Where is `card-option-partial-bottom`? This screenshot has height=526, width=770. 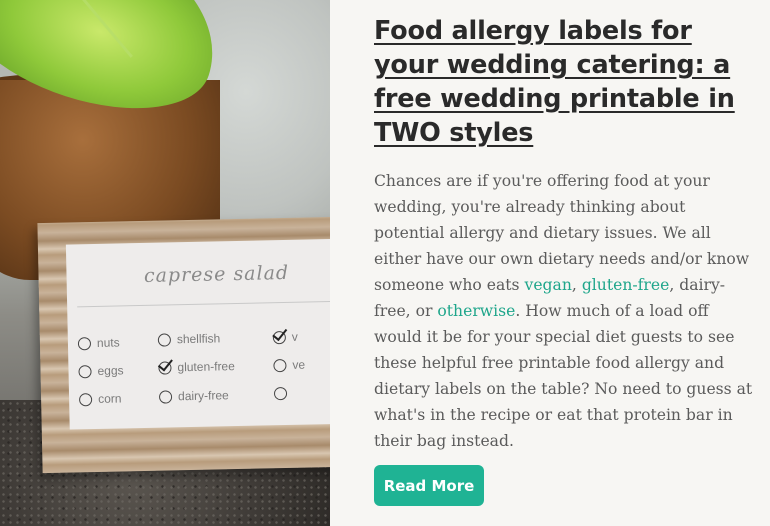
card-option-partial-bottom is located at coordinates (280, 393).